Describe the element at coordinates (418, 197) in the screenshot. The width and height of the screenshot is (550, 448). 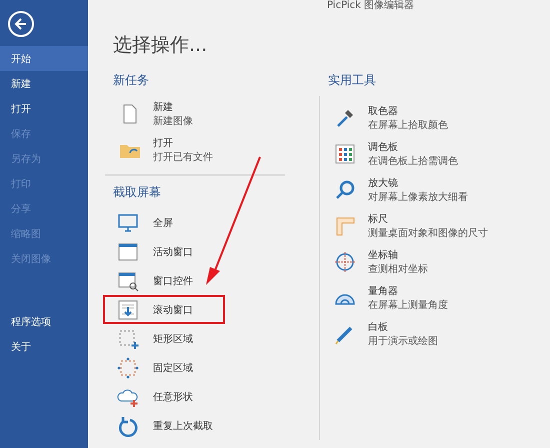
I see `item-description: 对屏幕上像素放大细看` at that location.